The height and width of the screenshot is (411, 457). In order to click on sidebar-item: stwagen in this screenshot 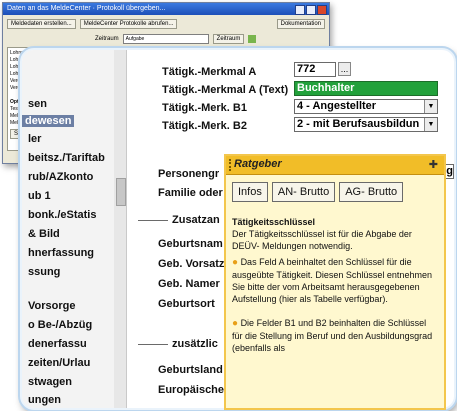, I will do `click(50, 382)`.